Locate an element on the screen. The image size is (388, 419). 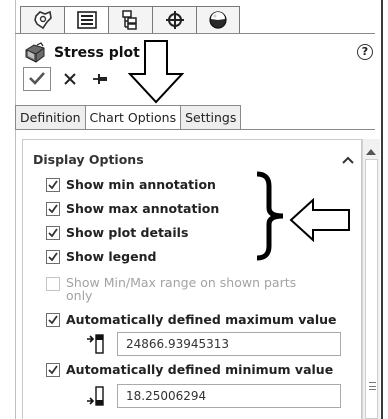
ok-button is located at coordinates (37, 79).